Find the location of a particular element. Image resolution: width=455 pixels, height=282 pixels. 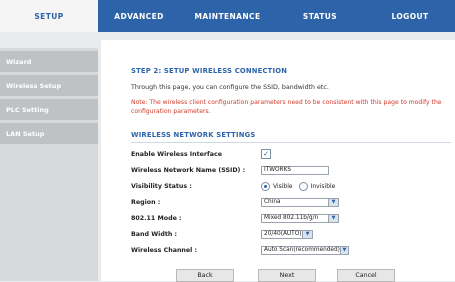

enable-wireless-row: Enable Wireless Interface ✓ is located at coordinates (291, 154).